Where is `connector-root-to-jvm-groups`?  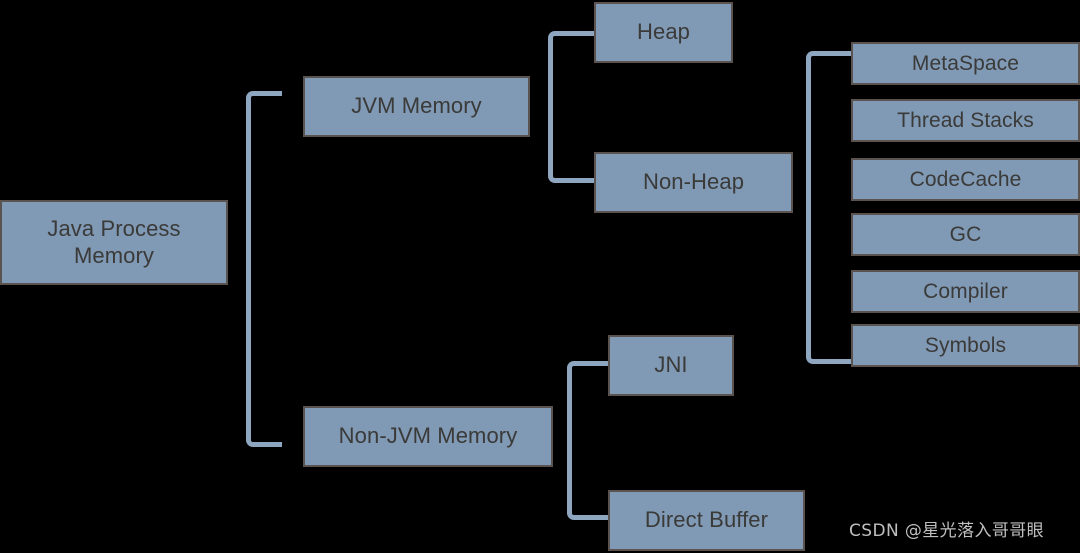 connector-root-to-jvm-groups is located at coordinates (264, 269).